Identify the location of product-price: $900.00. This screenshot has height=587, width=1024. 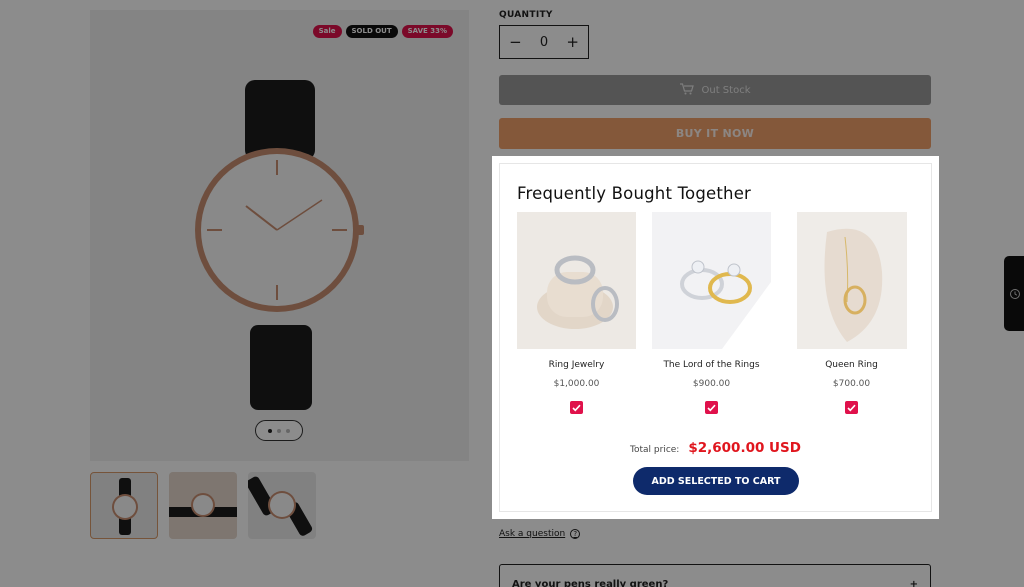
(711, 384).